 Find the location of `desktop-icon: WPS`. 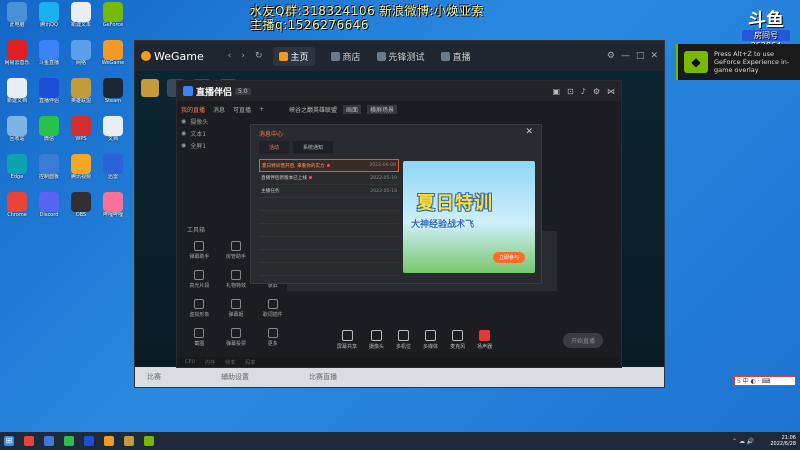

desktop-icon: WPS is located at coordinates (81, 129).